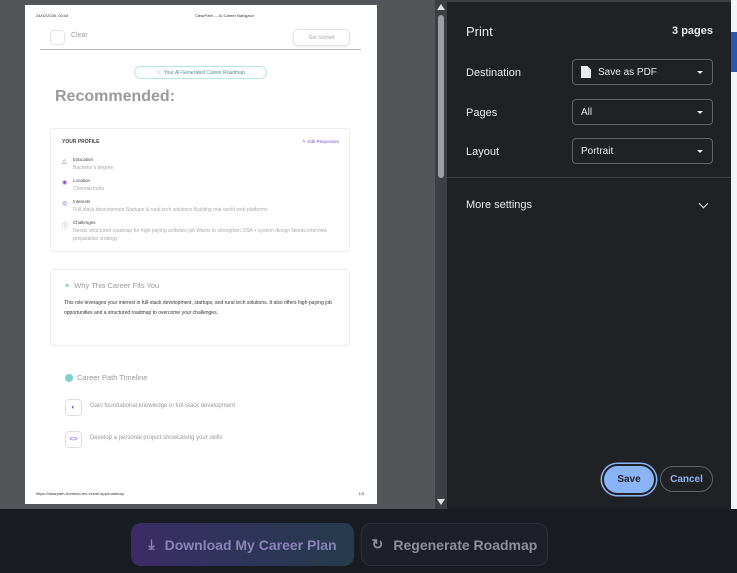 The height and width of the screenshot is (573, 737). I want to click on regenerate-roadmap-button: ↻ Regenerate Roadmap, so click(454, 544).